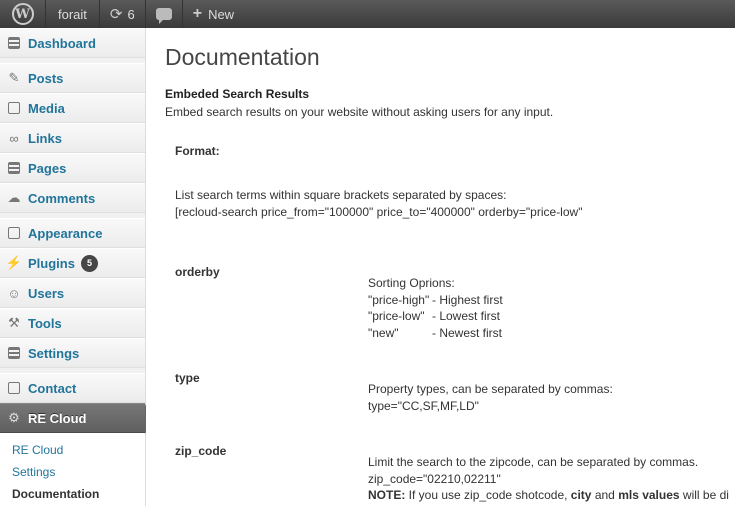 The height and width of the screenshot is (506, 735). I want to click on sidebar-item-pages: Pages, so click(72, 168).